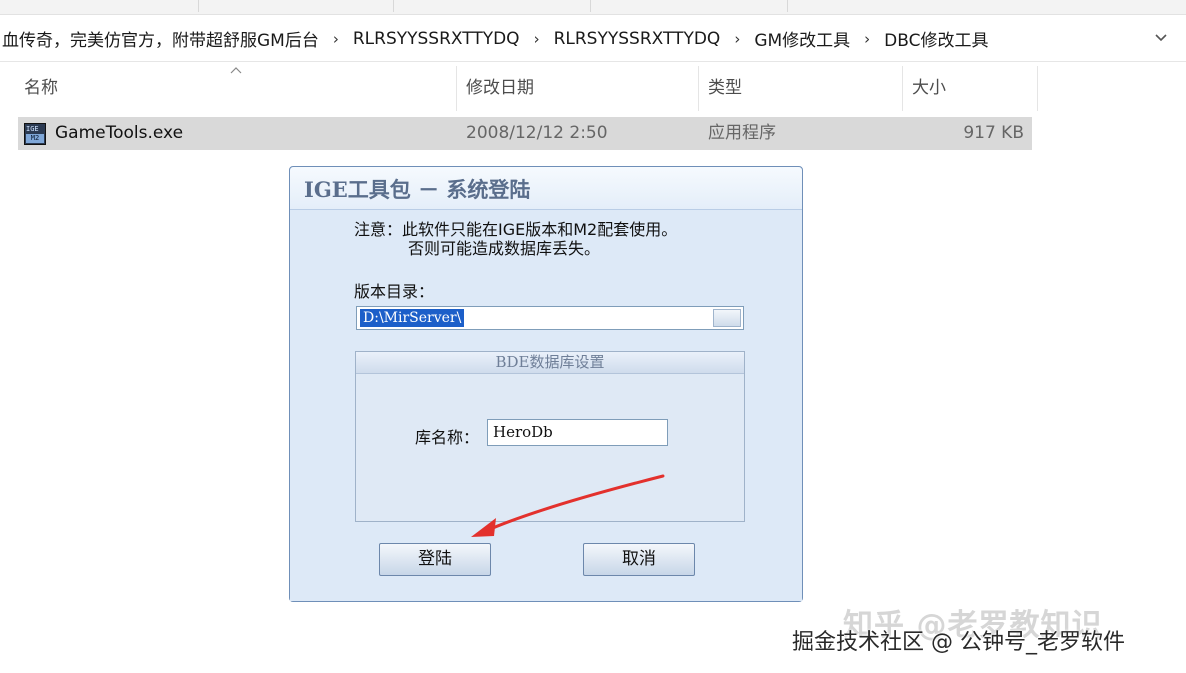  What do you see at coordinates (593, 7) in the screenshot?
I see `ribbon-remnant` at bounding box center [593, 7].